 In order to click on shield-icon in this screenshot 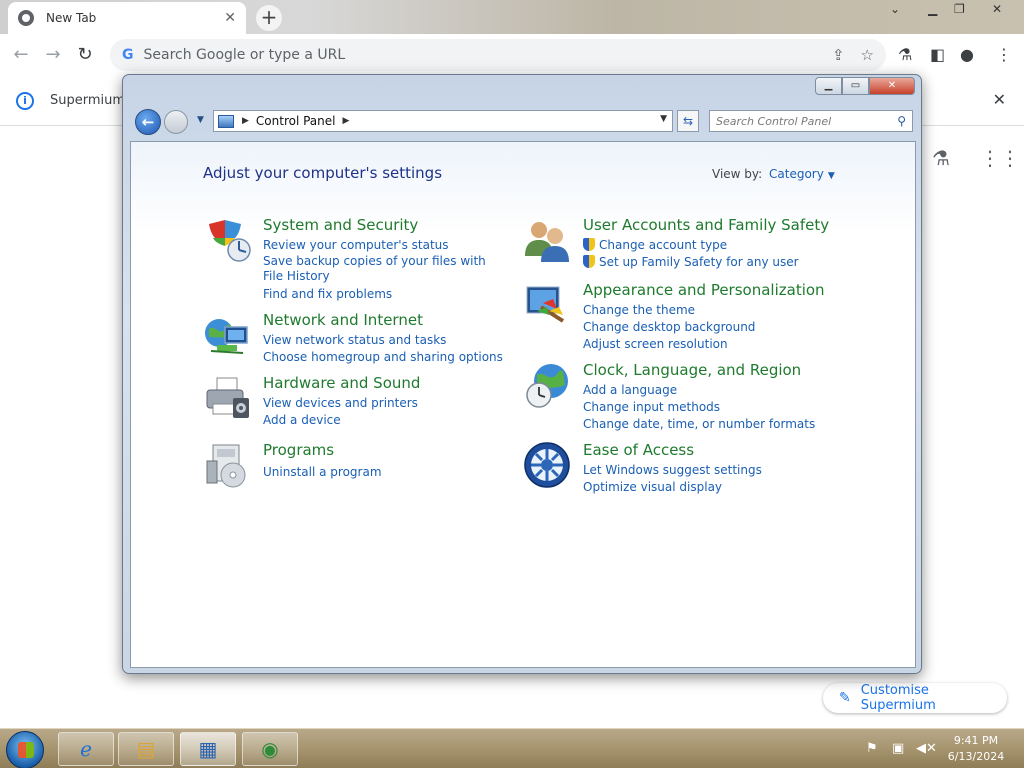, I will do `click(227, 240)`.